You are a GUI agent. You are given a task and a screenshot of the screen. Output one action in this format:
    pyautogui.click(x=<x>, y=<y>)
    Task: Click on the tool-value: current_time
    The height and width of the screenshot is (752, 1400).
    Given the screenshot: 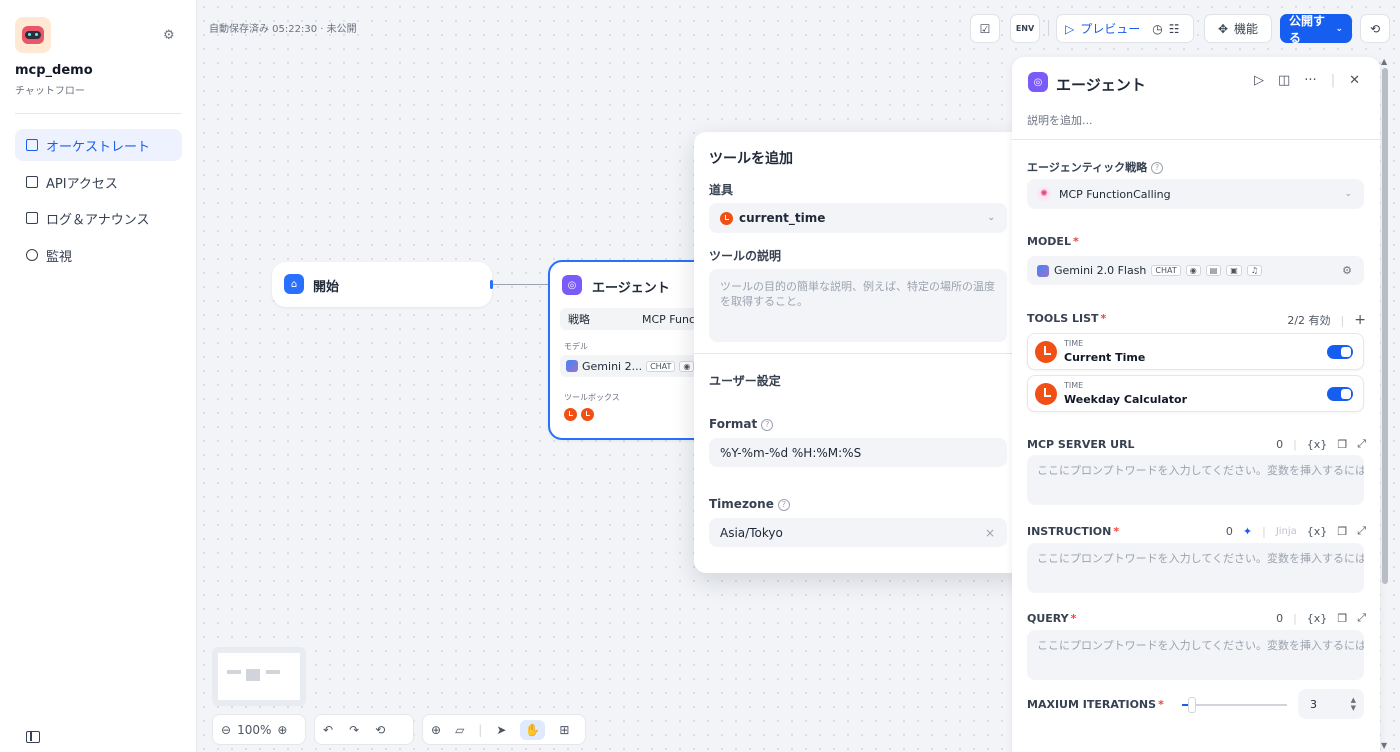 What is the action you would take?
    pyautogui.click(x=782, y=218)
    